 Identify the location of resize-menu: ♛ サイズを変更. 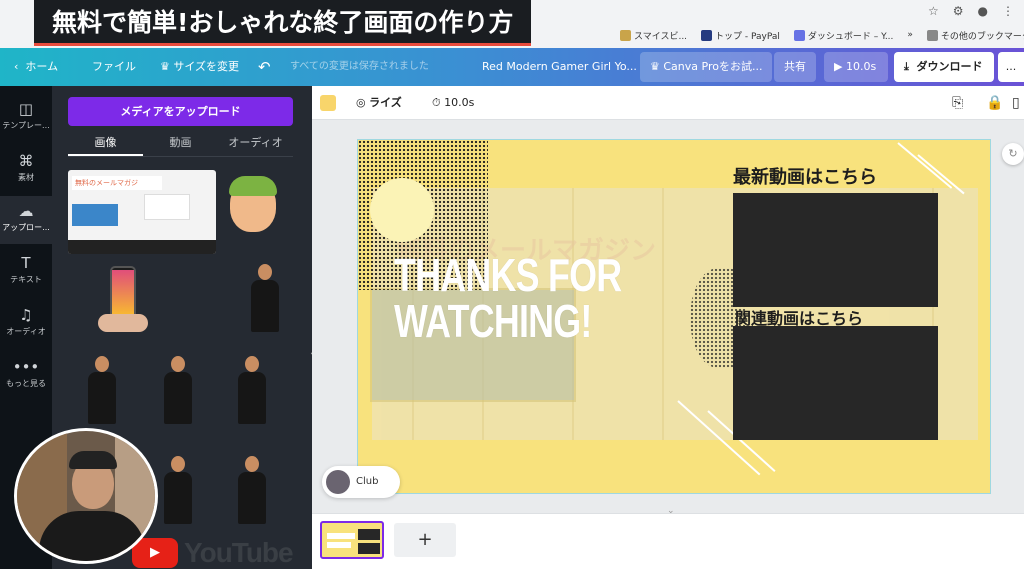
(199, 67).